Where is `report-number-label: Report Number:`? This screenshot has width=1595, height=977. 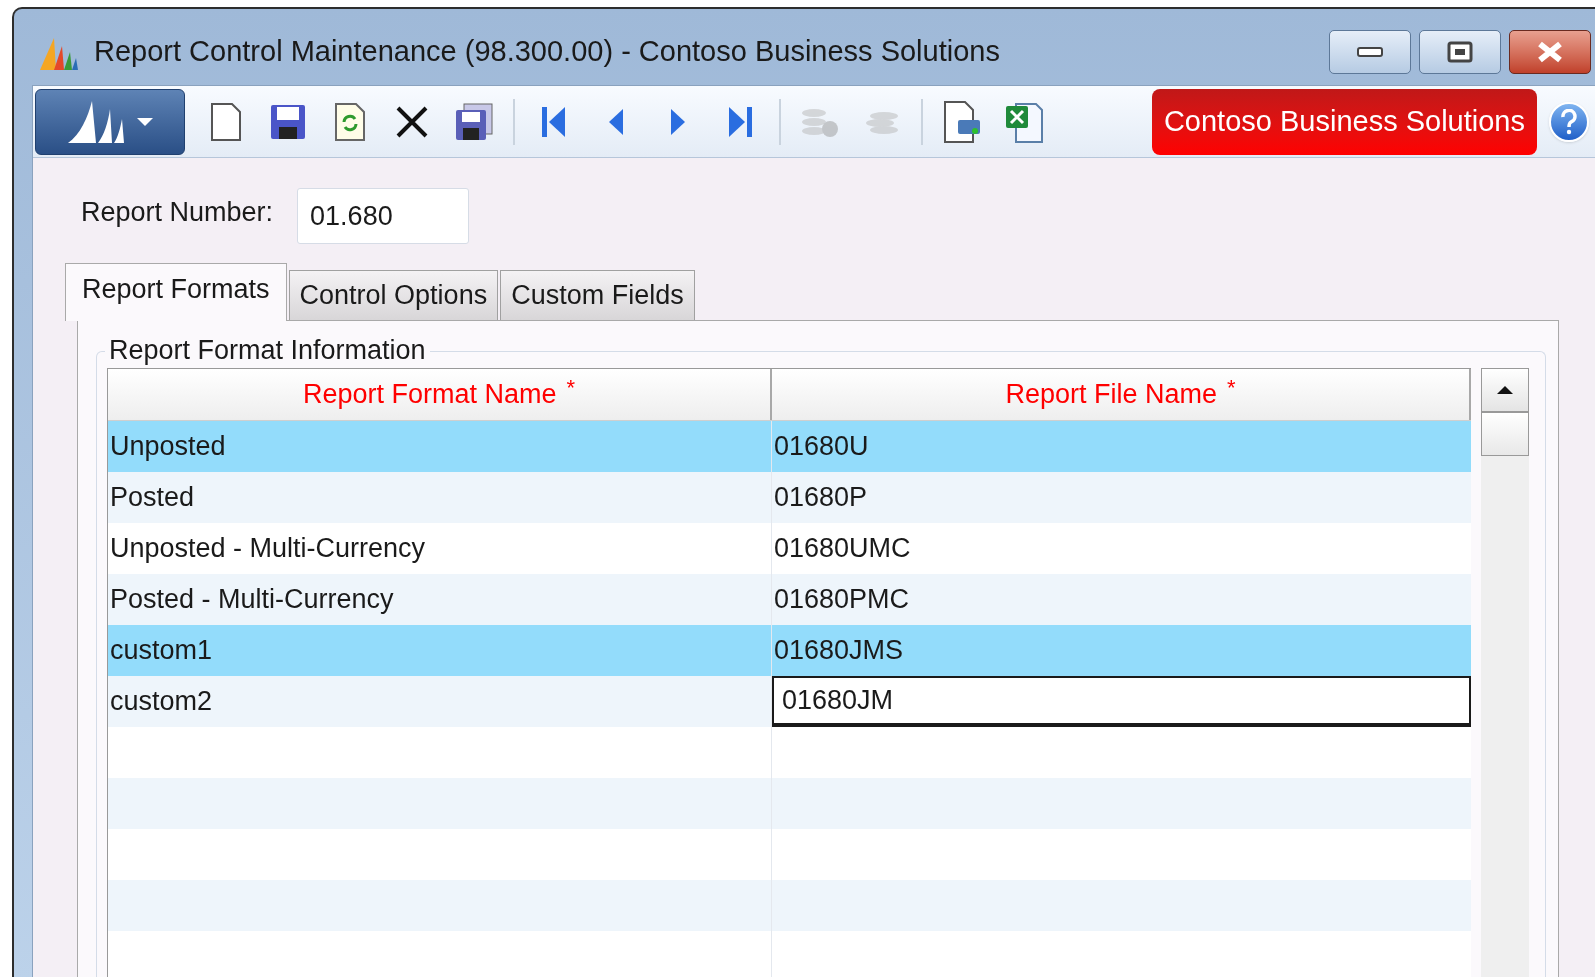 report-number-label: Report Number: is located at coordinates (177, 212).